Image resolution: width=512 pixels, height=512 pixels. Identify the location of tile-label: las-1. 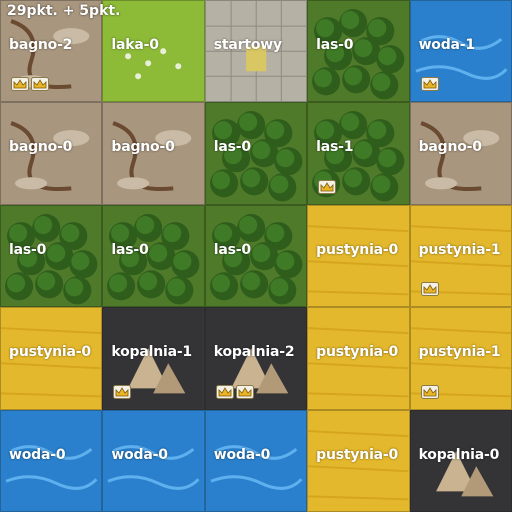
(335, 147).